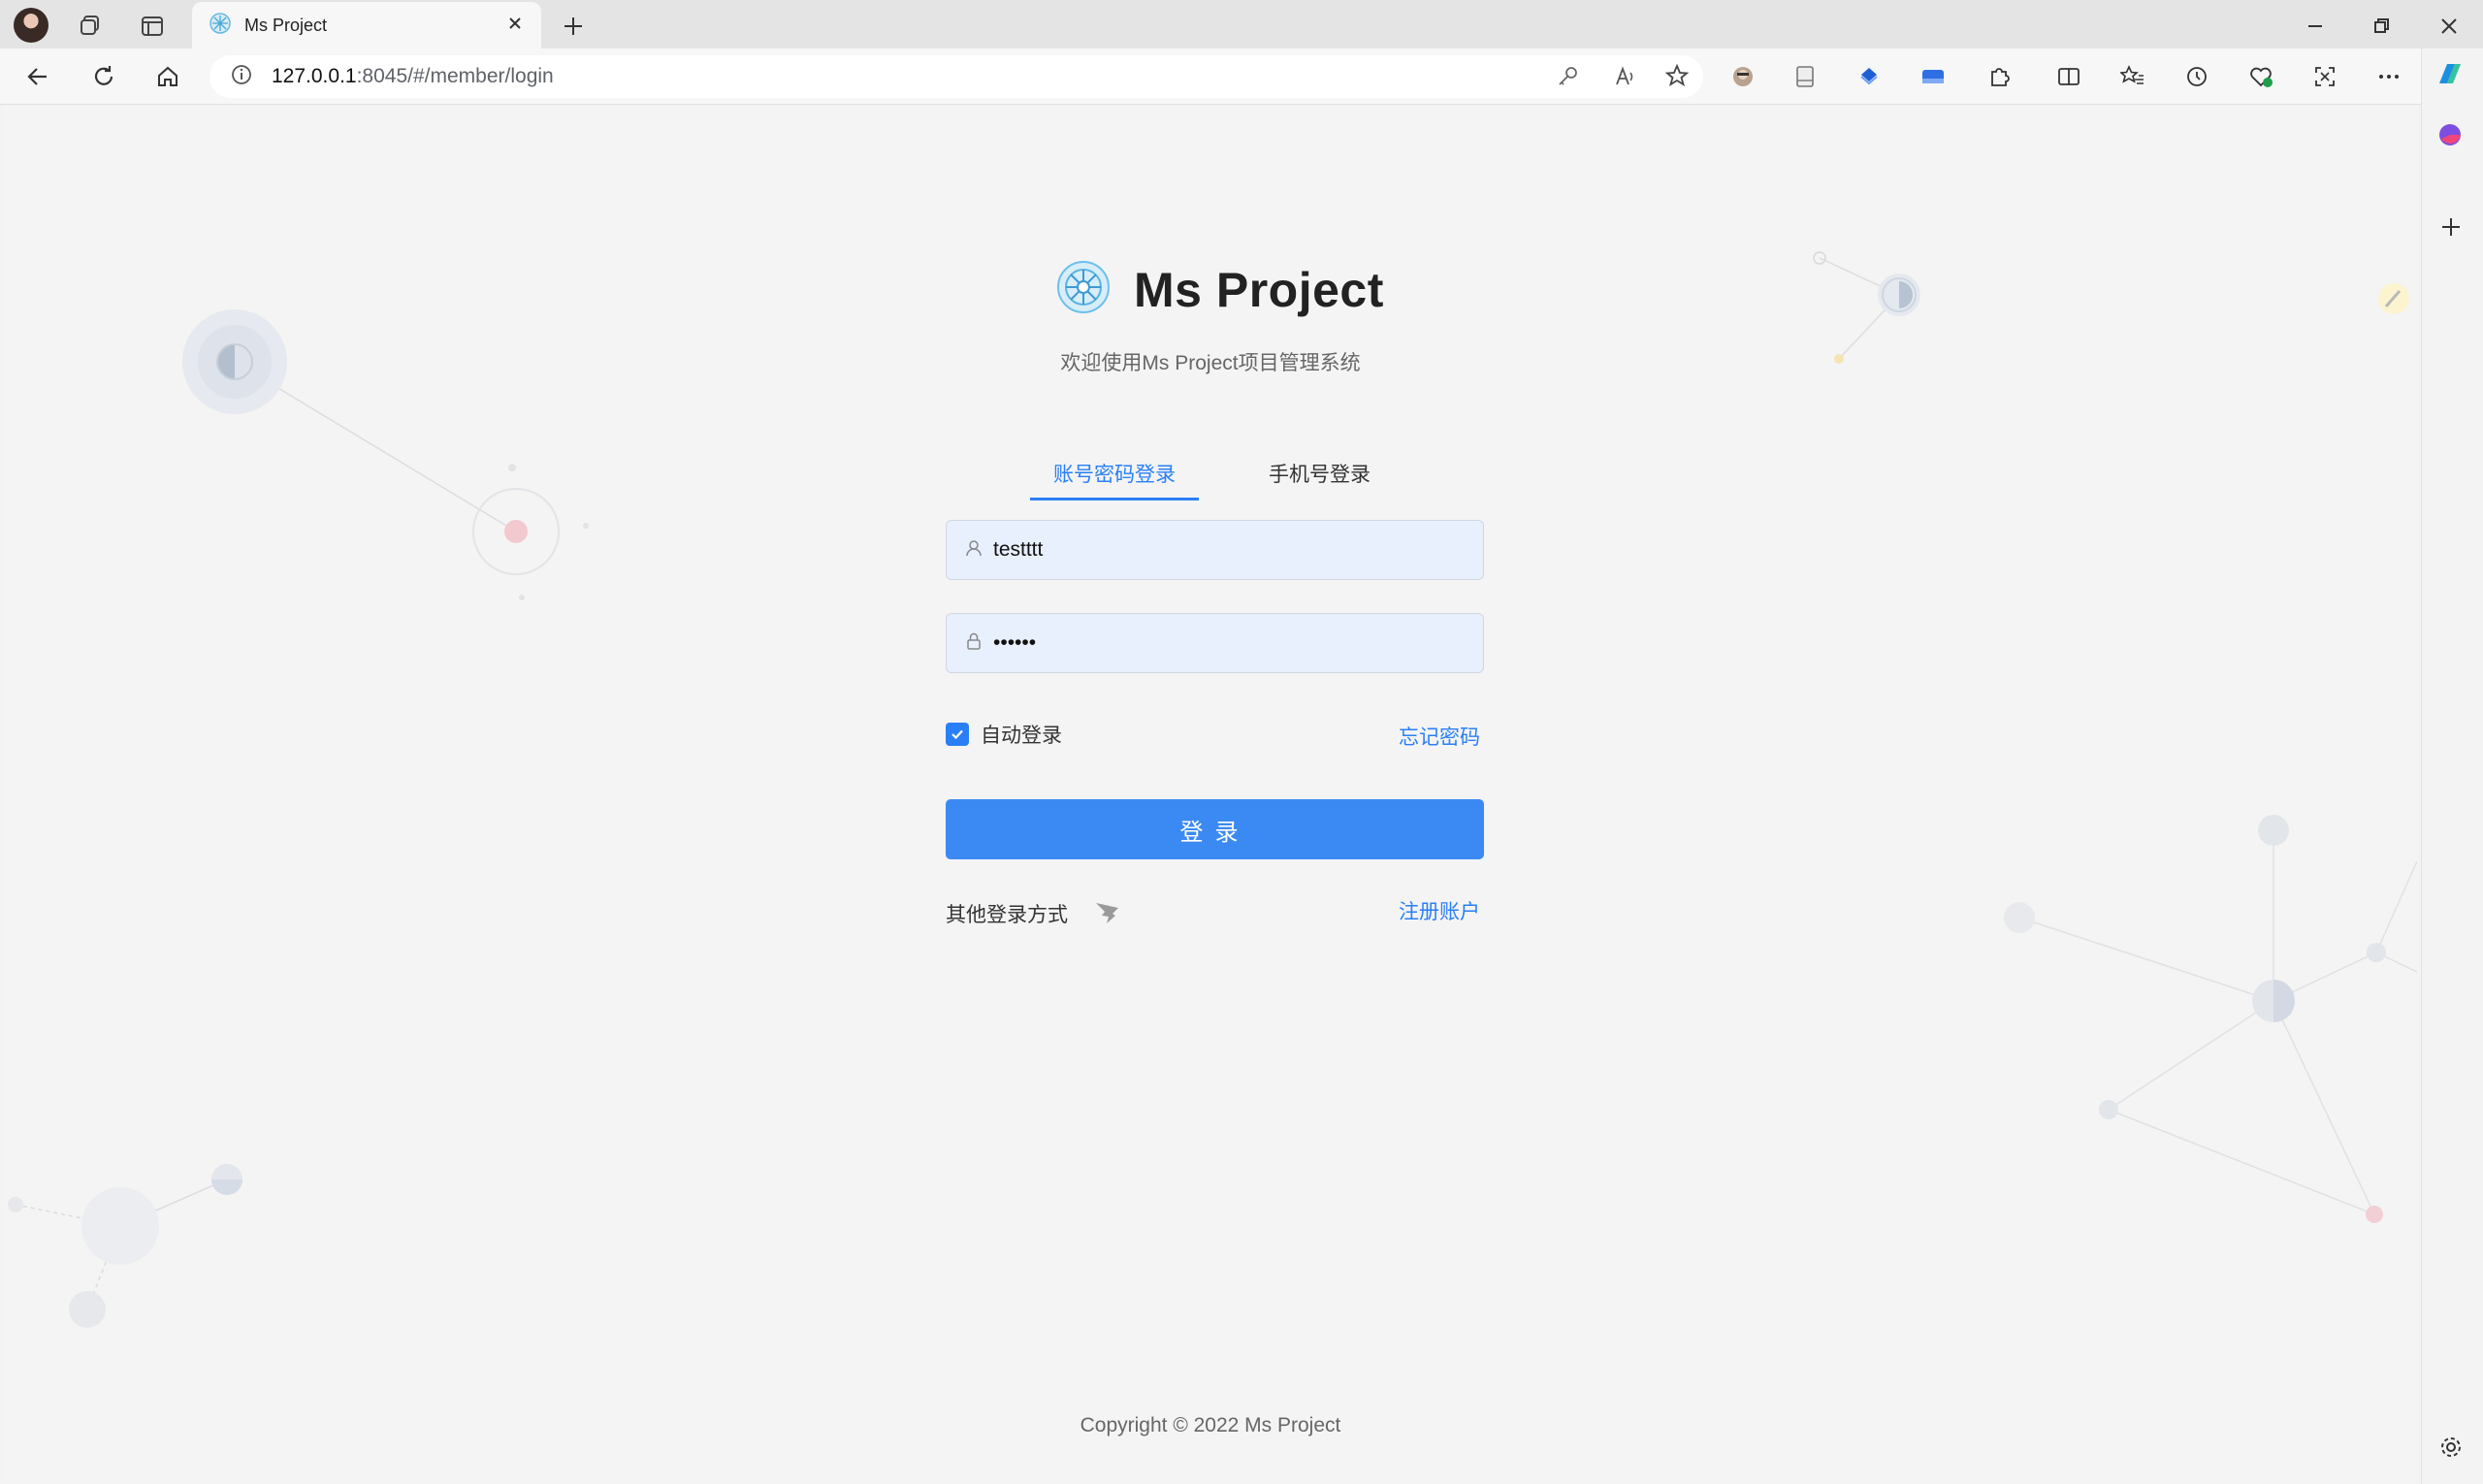 Image resolution: width=2483 pixels, height=1484 pixels. What do you see at coordinates (1677, 78) in the screenshot?
I see `favorite-star-icon` at bounding box center [1677, 78].